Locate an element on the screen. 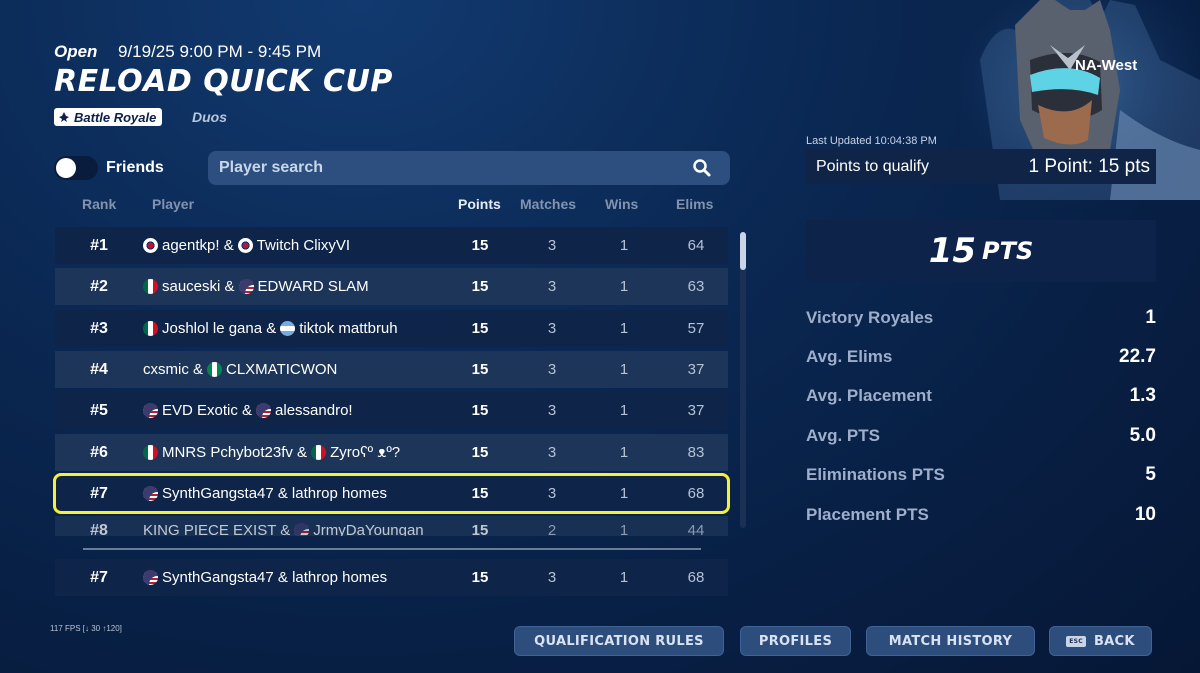  leaderboard-row: #7 SynthGangsta47 & lathrop homes 15 3 1 68 is located at coordinates (391, 493).